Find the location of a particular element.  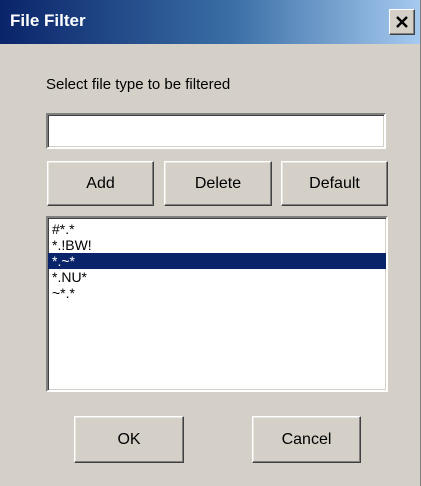

close-x-icon is located at coordinates (402, 22).